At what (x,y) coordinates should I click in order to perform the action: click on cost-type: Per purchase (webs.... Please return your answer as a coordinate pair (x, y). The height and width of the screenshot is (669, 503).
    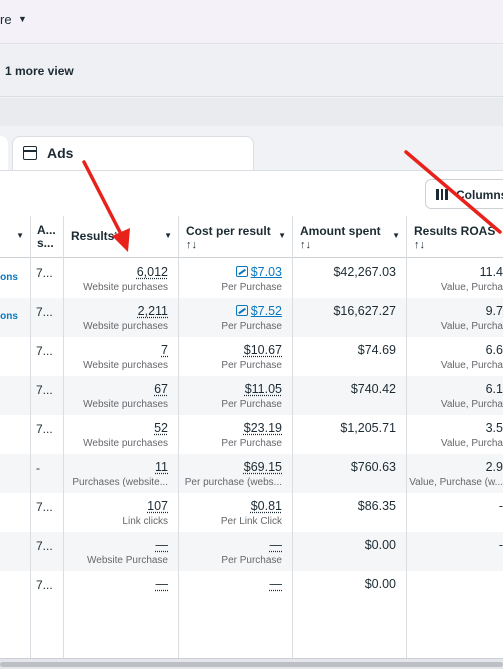
    Looking at the image, I should click on (233, 482).